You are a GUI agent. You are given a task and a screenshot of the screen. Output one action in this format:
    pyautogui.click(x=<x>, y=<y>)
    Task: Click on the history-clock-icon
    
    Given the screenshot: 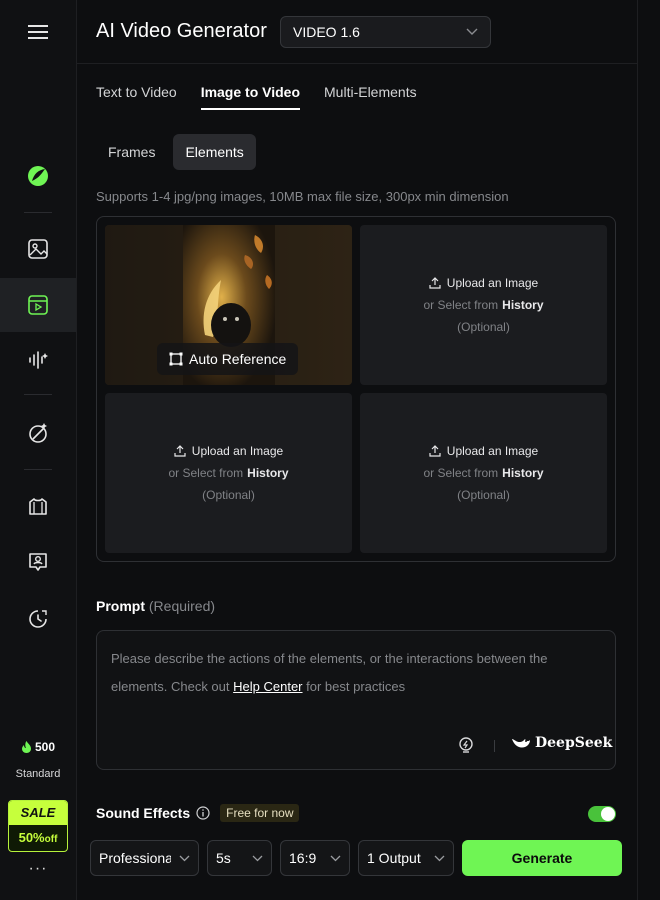 What is the action you would take?
    pyautogui.click(x=38, y=619)
    